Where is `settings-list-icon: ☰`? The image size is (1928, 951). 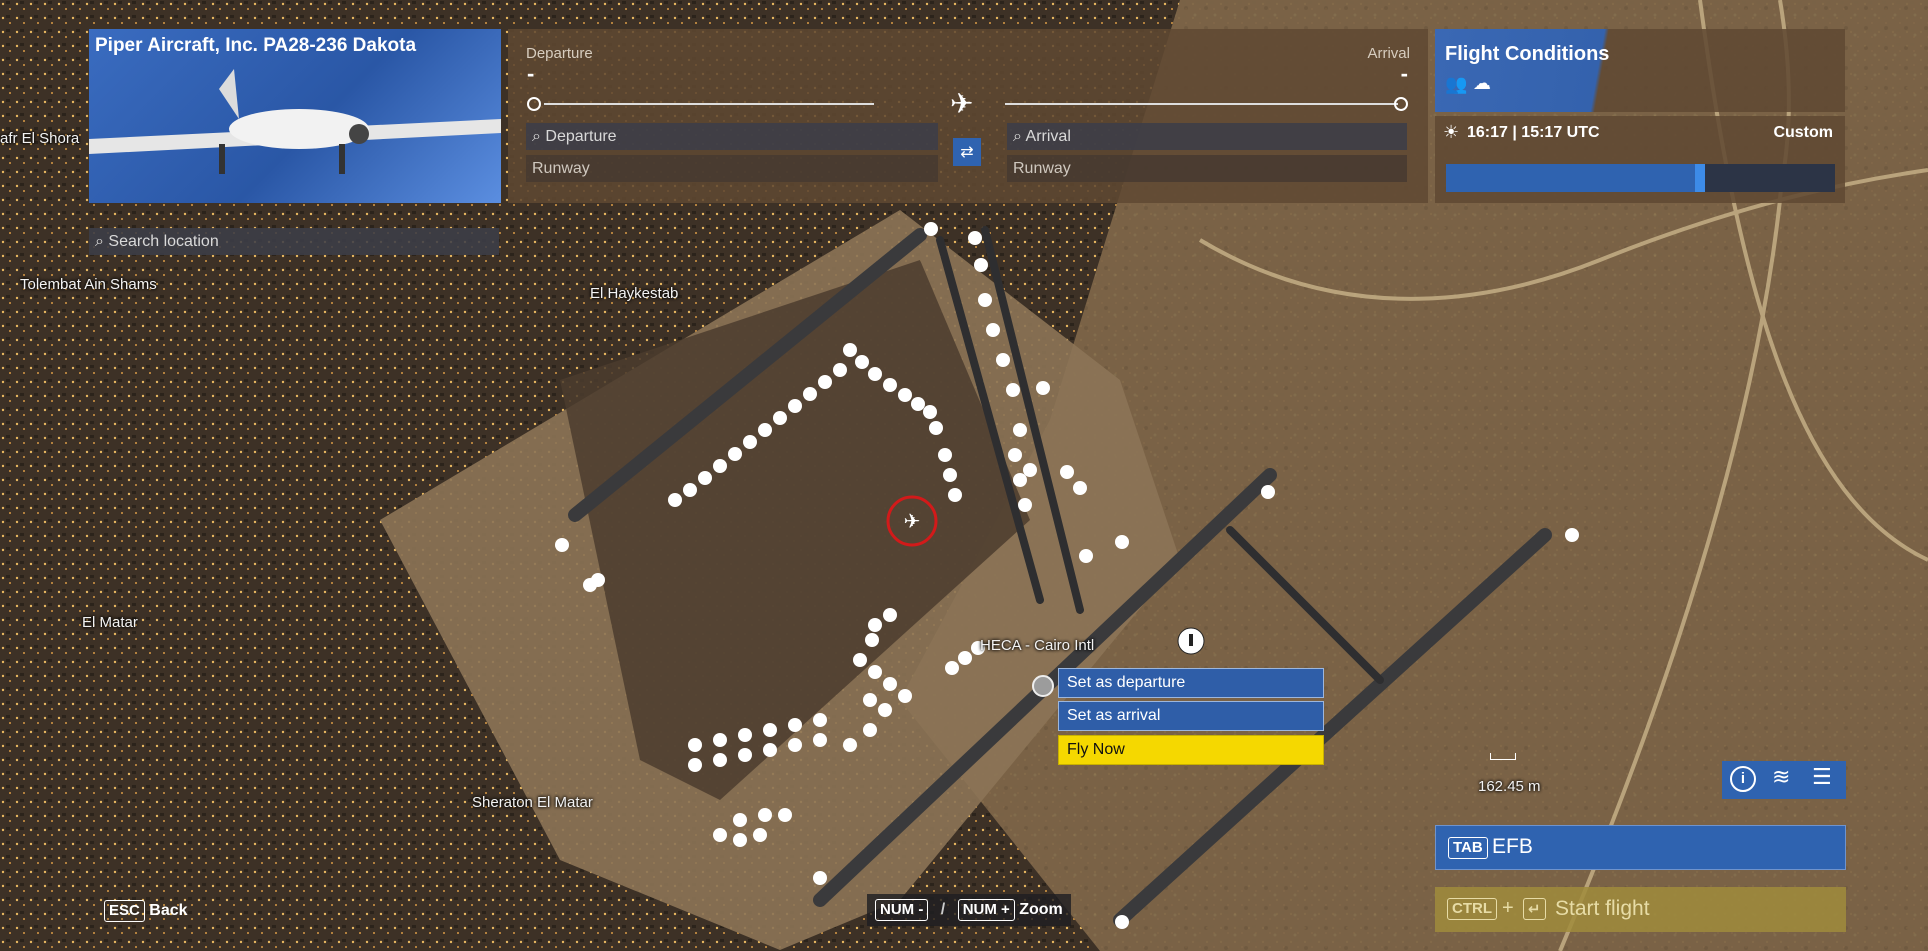 settings-list-icon: ☰ is located at coordinates (1822, 777).